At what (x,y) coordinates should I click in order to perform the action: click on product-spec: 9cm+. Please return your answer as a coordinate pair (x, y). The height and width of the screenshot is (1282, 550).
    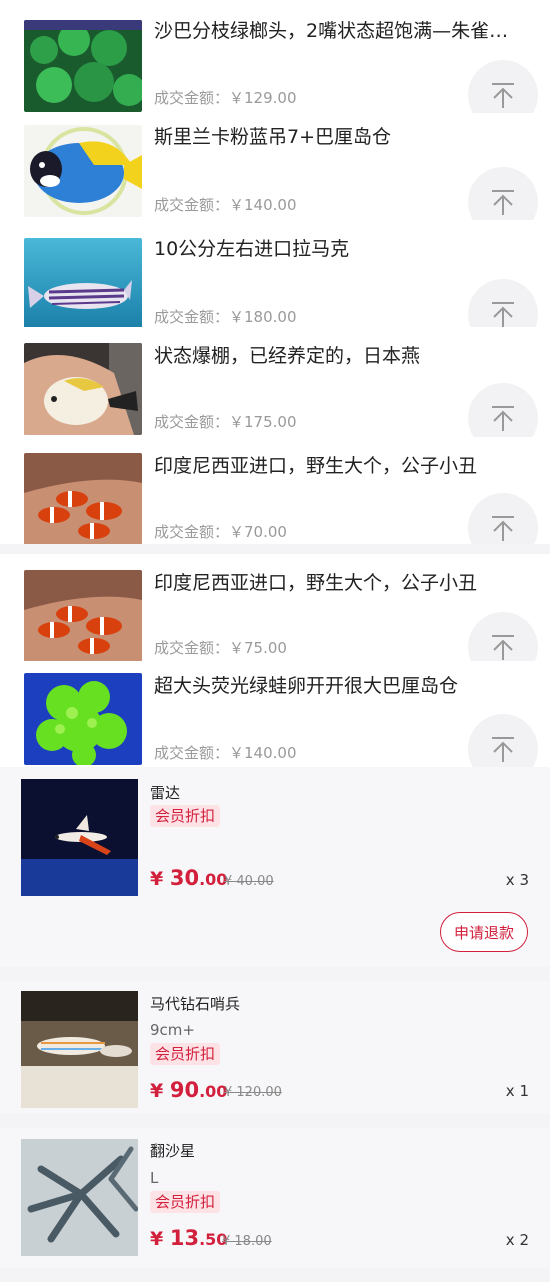
    Looking at the image, I should click on (172, 1030).